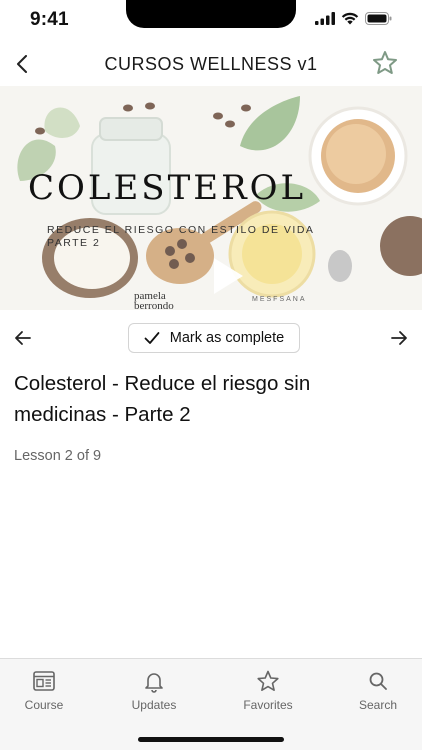 This screenshot has width=422, height=750. What do you see at coordinates (378, 705) in the screenshot?
I see `tab-search-label: Search` at bounding box center [378, 705].